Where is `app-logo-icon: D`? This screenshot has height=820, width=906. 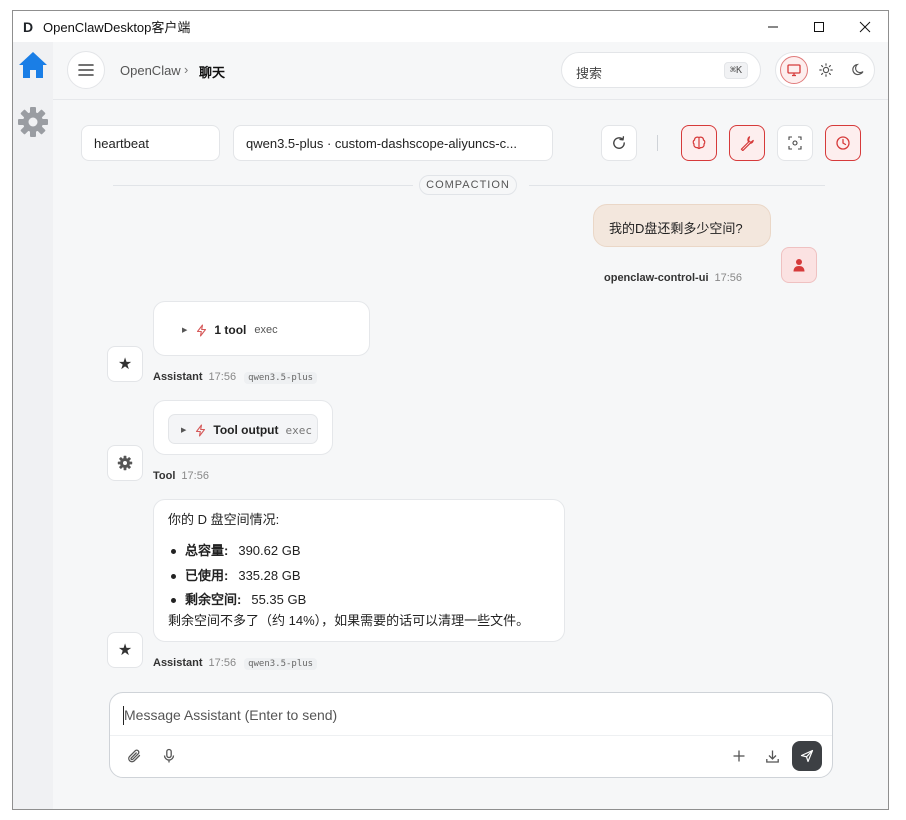
app-logo-icon: D is located at coordinates (28, 26).